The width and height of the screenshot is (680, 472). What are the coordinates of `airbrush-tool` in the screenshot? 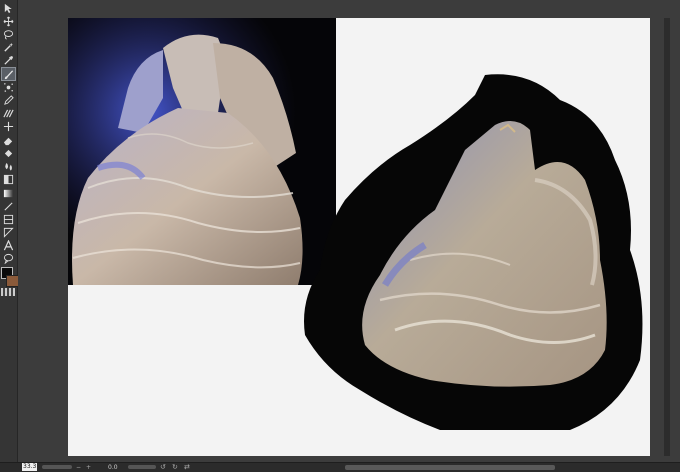 It's located at (8, 87).